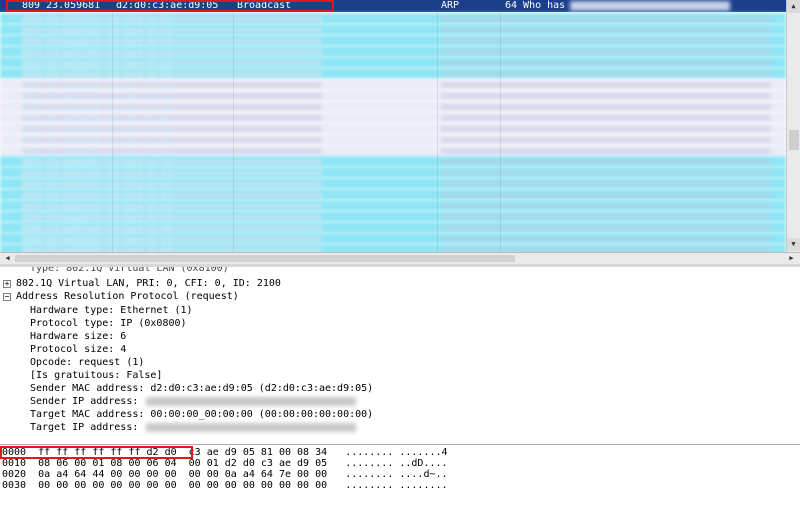 Image resolution: width=800 pixels, height=519 pixels. I want to click on tree-expand-icon: +, so click(7, 284).